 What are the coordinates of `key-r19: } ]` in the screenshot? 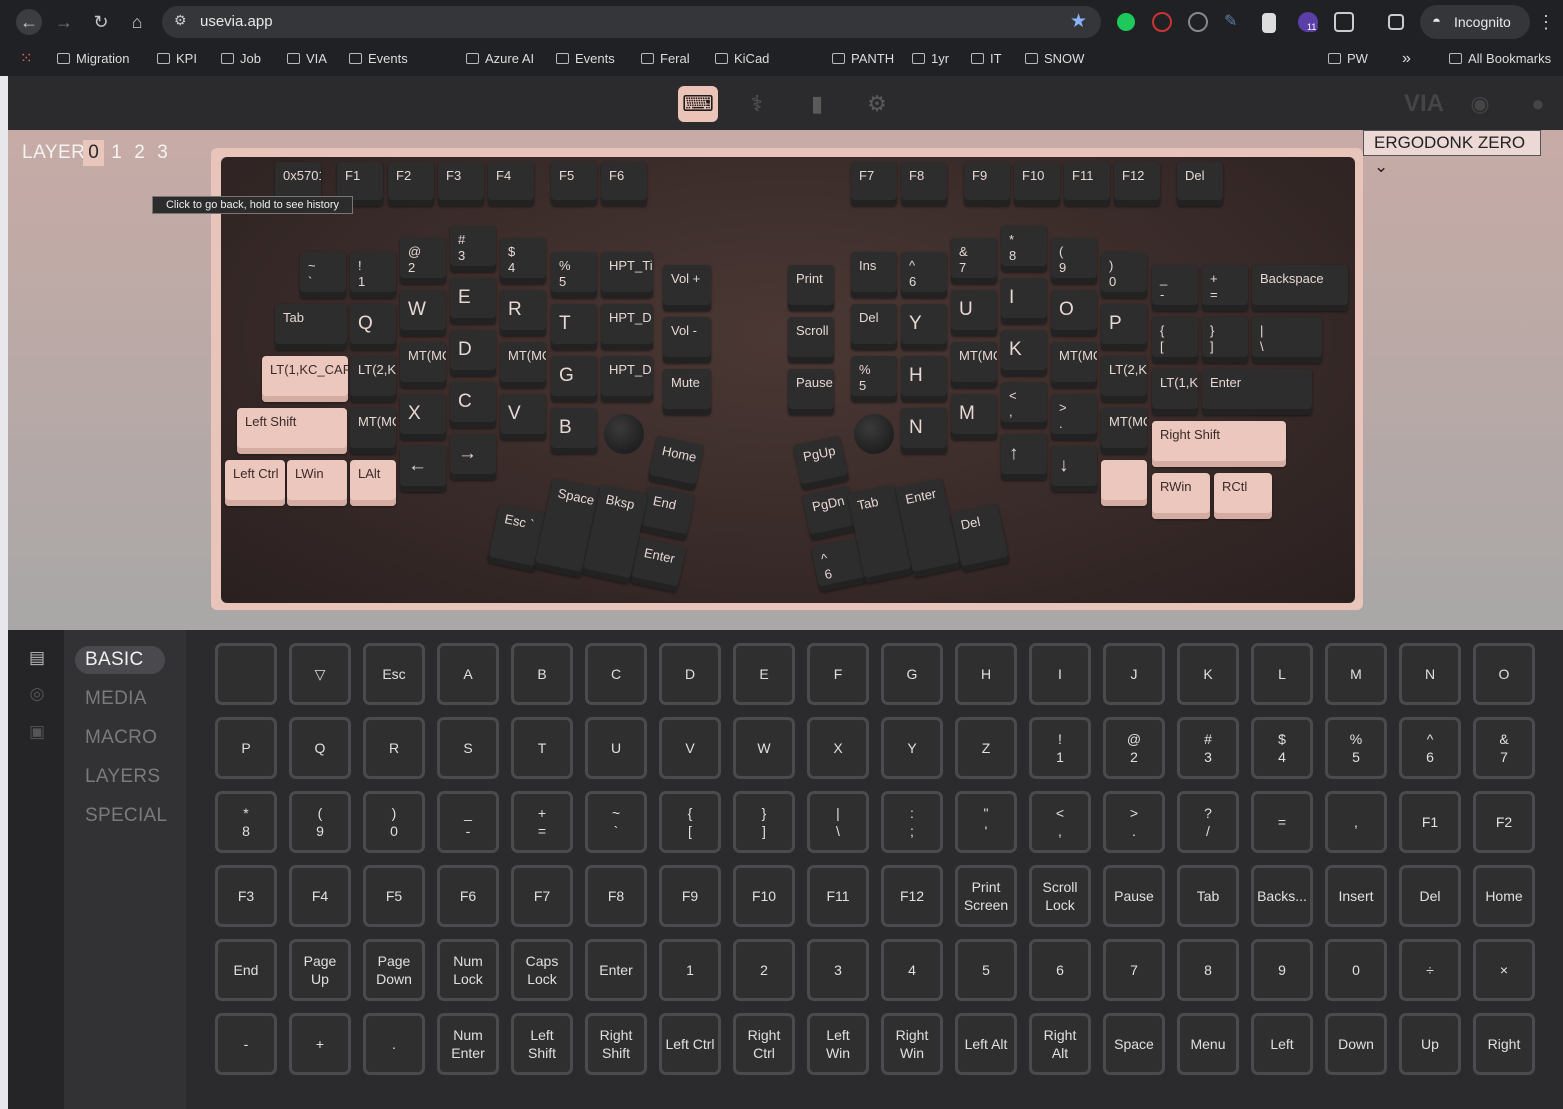 It's located at (1225, 340).